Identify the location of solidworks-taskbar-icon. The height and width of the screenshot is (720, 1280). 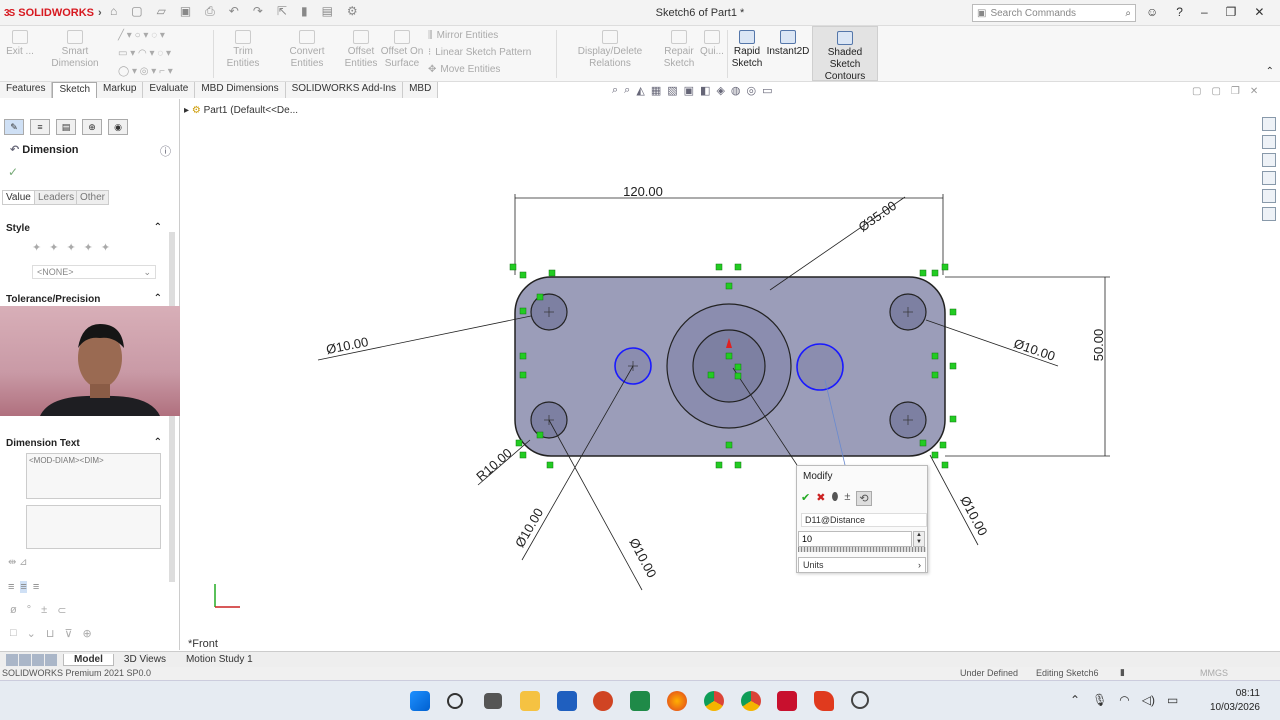
(787, 701).